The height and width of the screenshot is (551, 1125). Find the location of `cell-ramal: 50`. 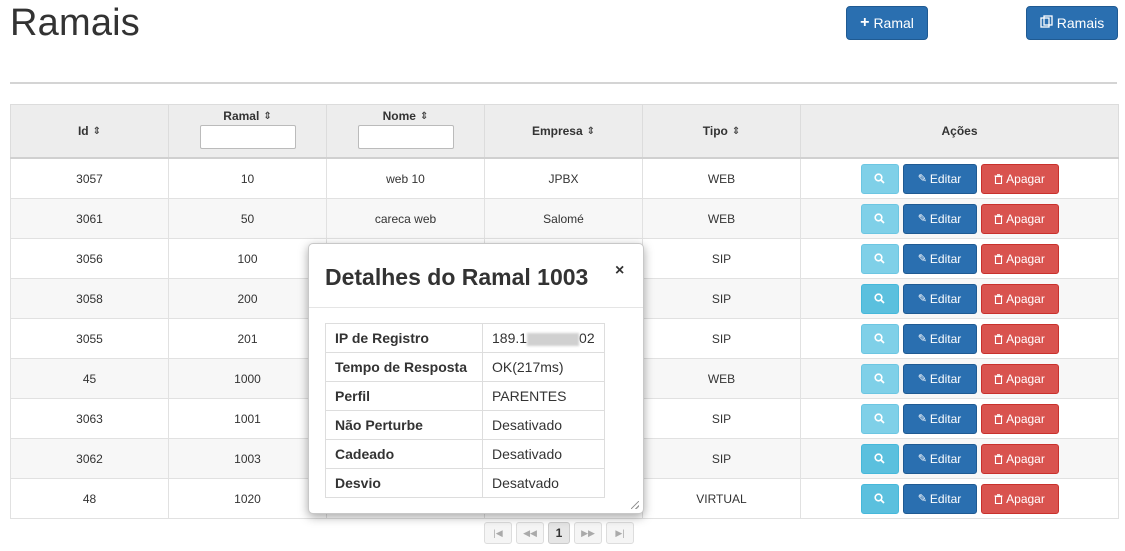

cell-ramal: 50 is located at coordinates (247, 218).